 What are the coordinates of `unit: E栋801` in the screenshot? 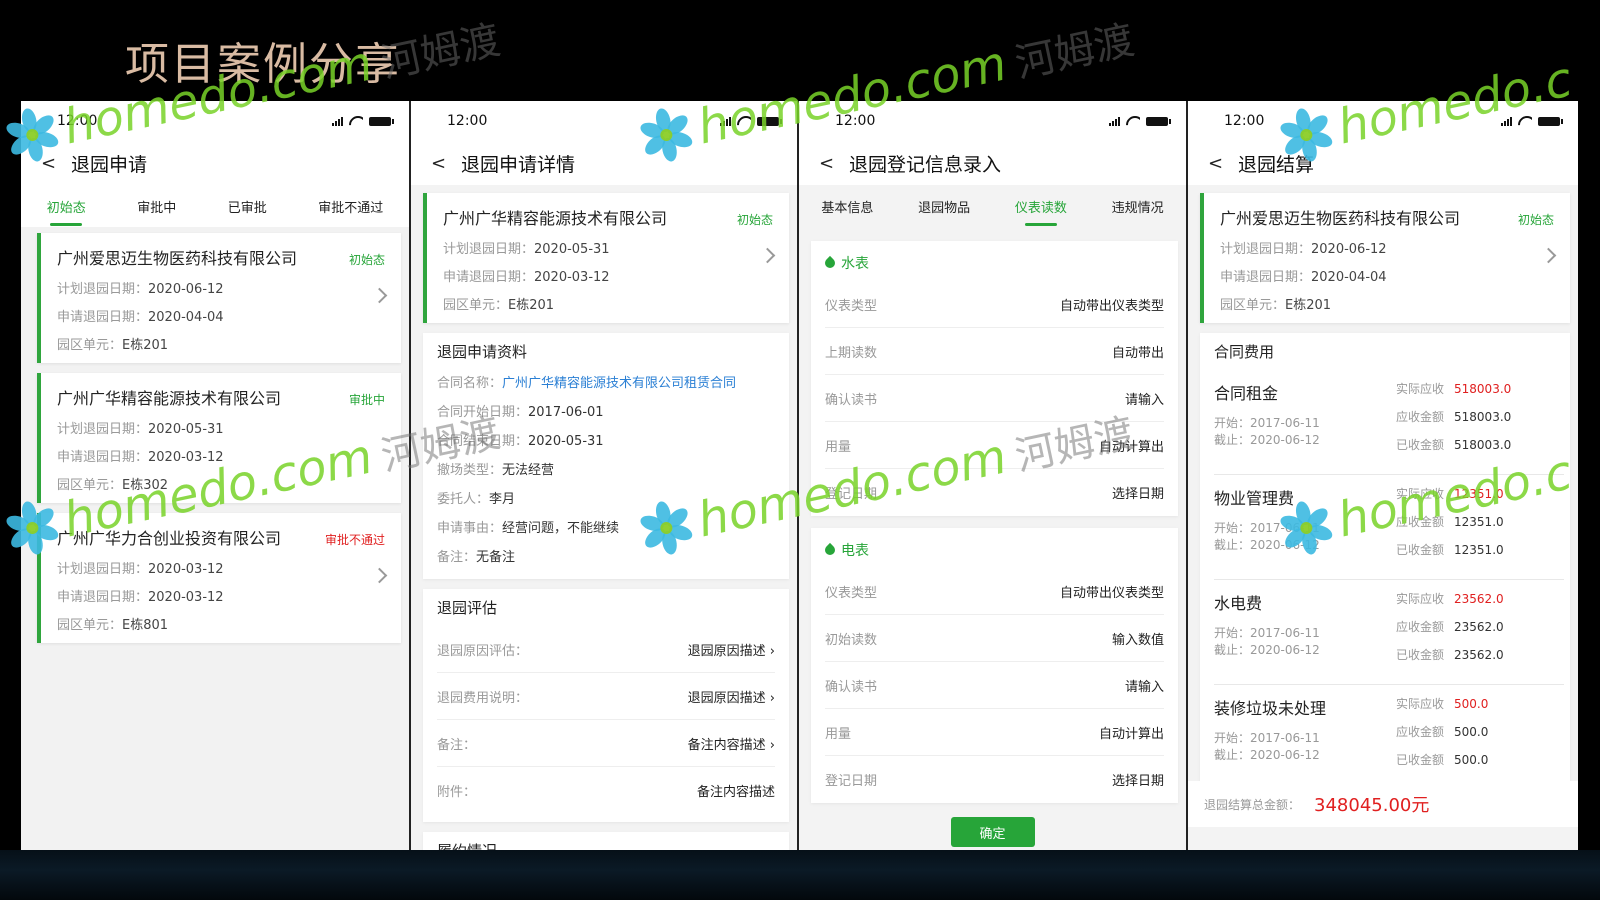 It's located at (145, 625).